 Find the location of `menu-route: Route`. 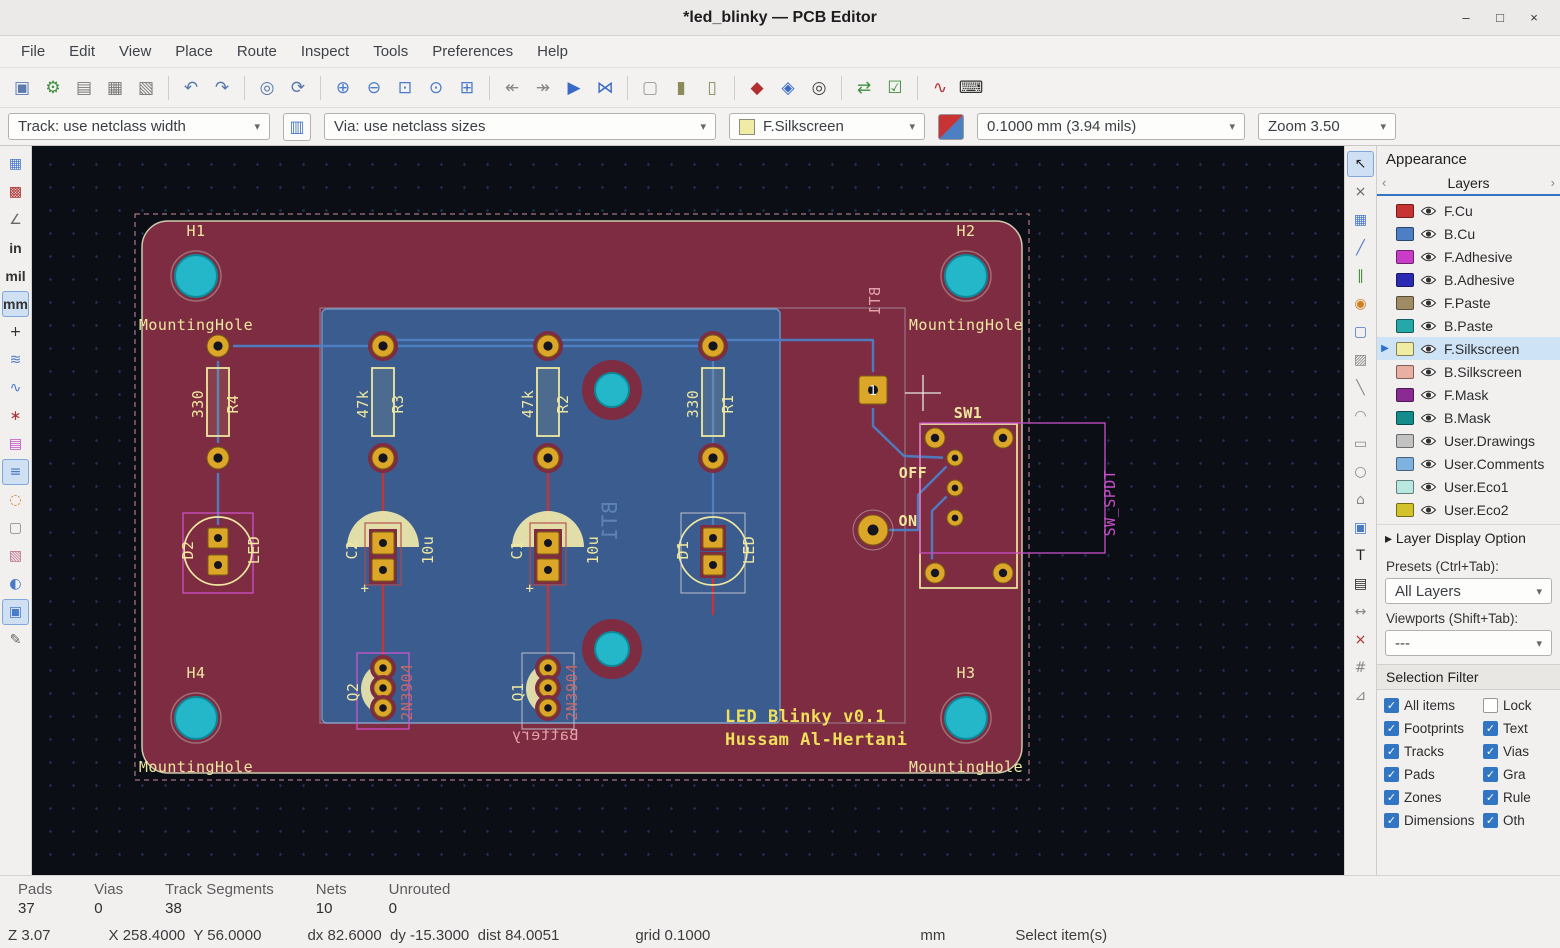

menu-route: Route is located at coordinates (257, 51).